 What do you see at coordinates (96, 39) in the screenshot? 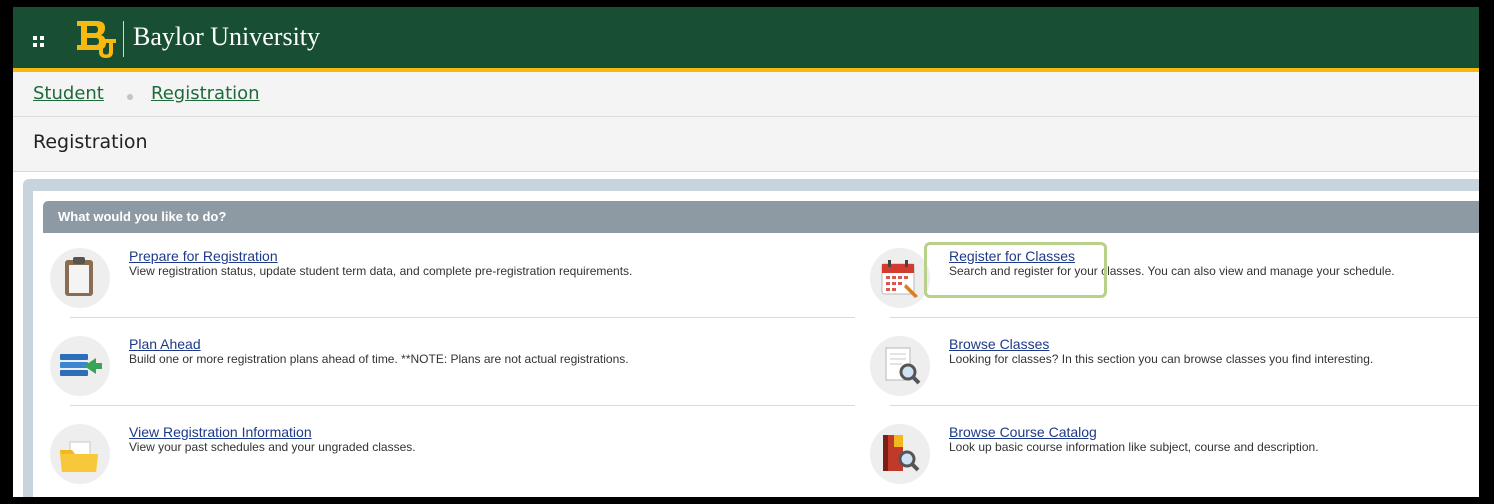
I see `baylor-logo-icon` at bounding box center [96, 39].